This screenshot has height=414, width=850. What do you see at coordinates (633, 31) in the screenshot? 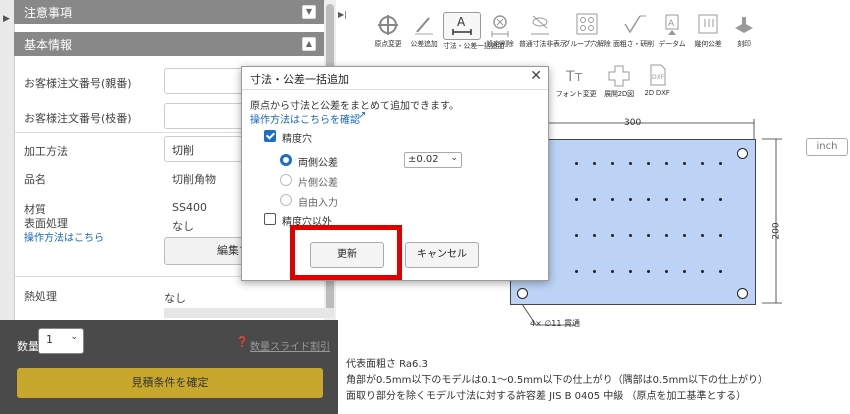
I see `tool-roughness: 面粗さ・研削` at bounding box center [633, 31].